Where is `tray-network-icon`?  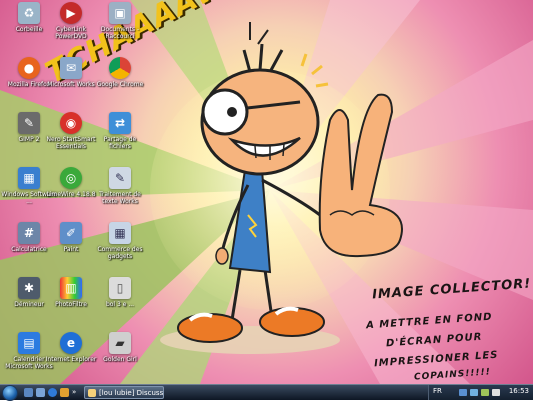
tray-network-icon is located at coordinates (463, 392).